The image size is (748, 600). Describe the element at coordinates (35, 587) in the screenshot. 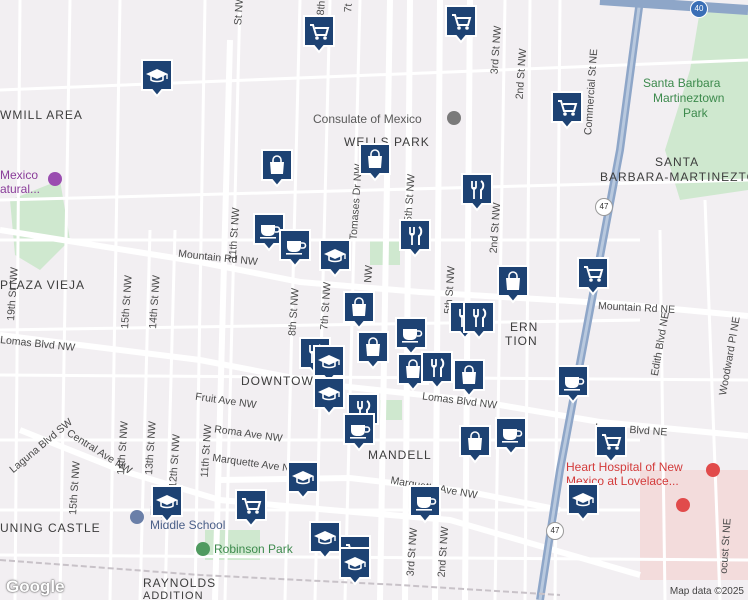

I see `google-logo: Google` at that location.